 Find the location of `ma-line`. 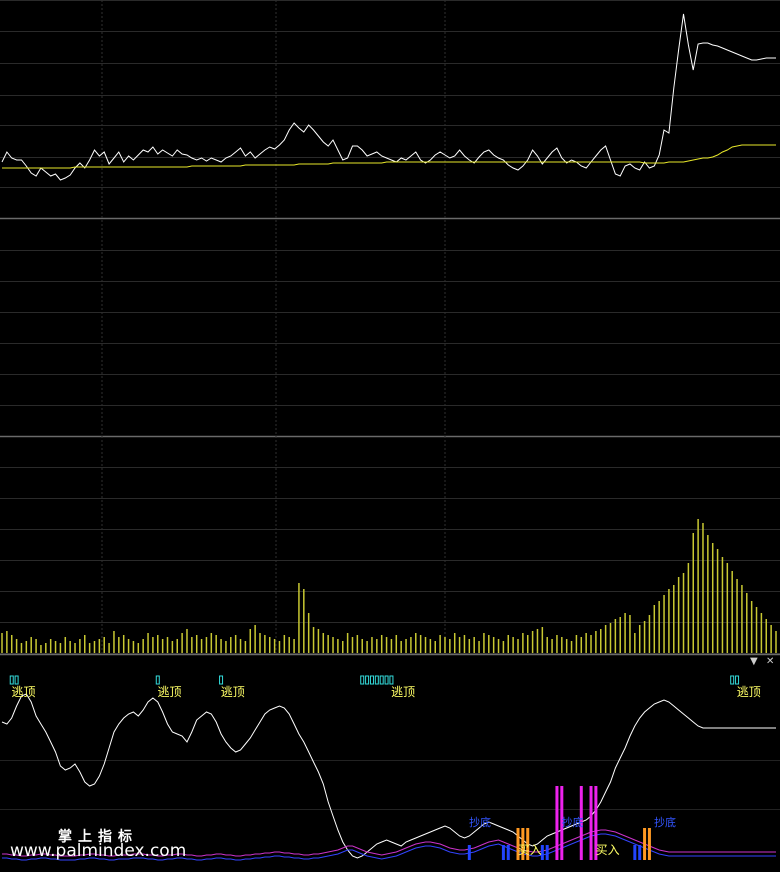

ma-line is located at coordinates (389, 156).